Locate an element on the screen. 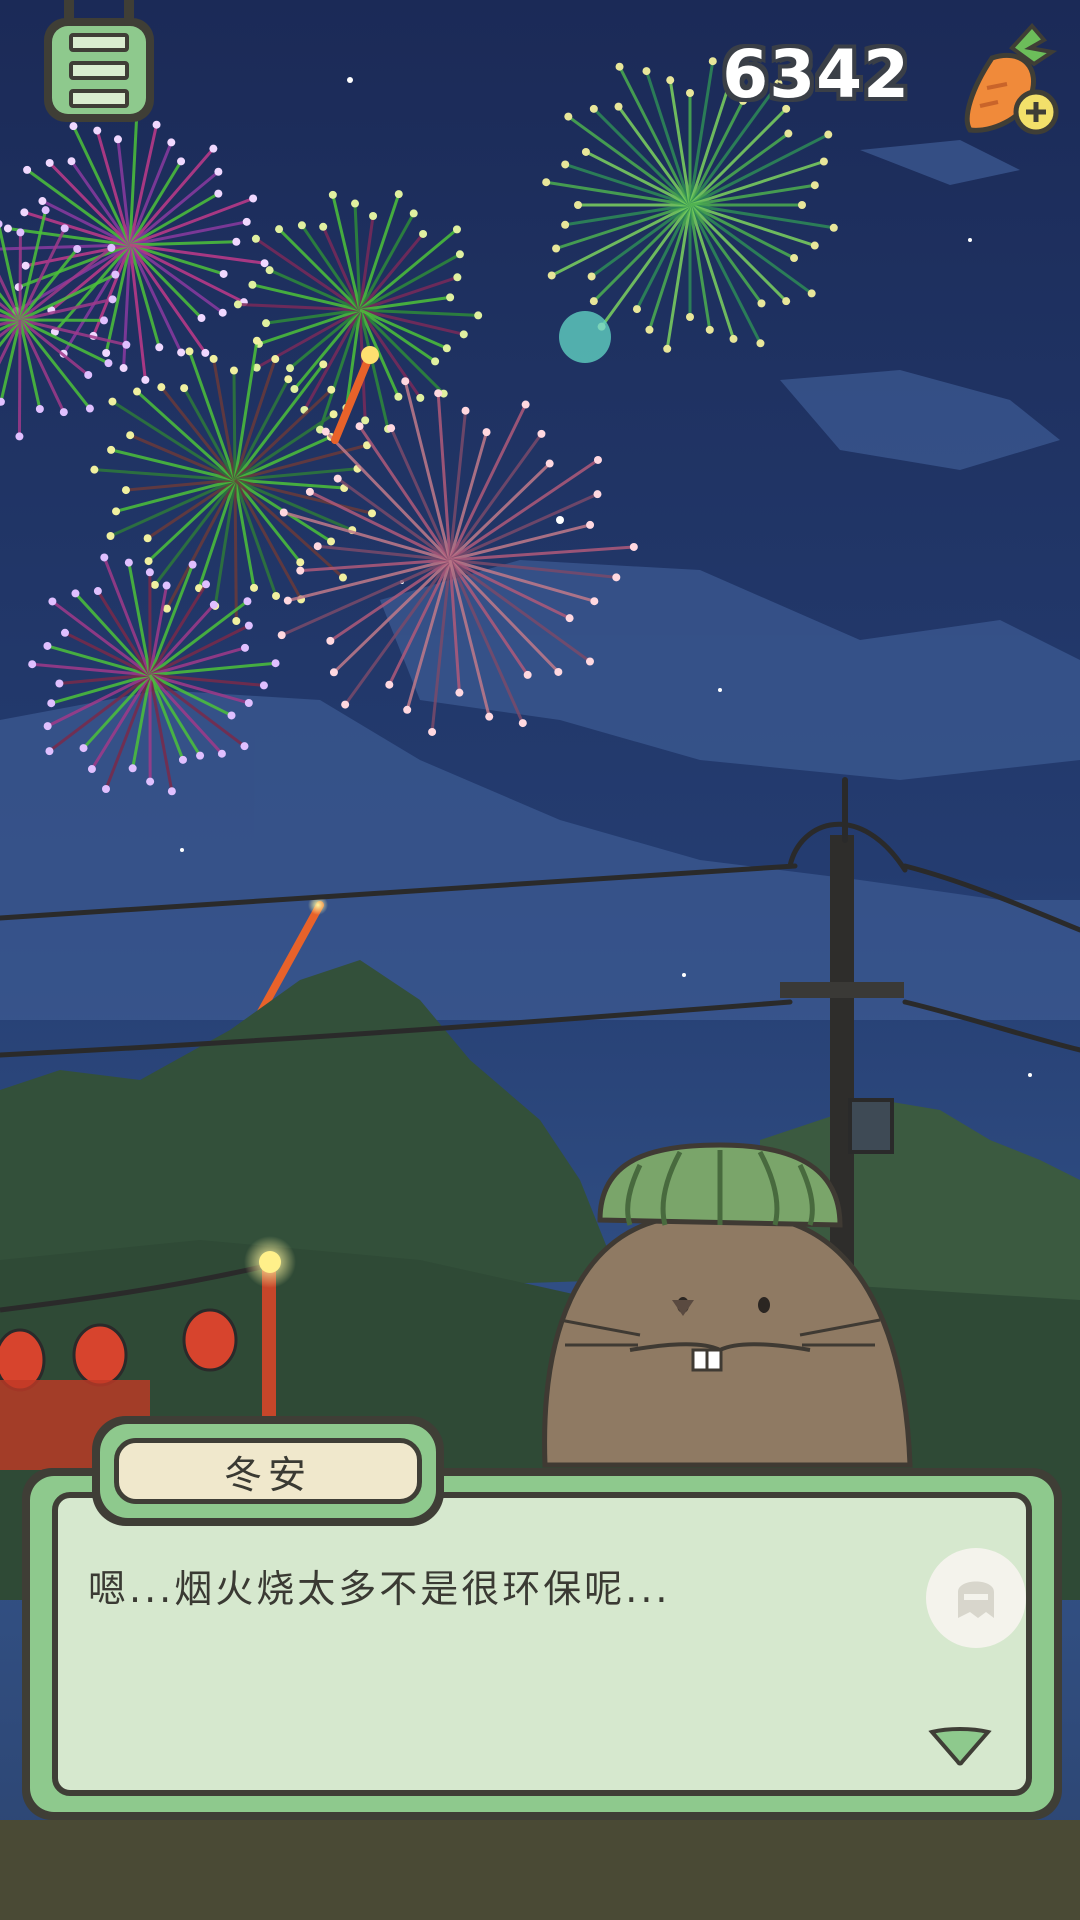  ground is located at coordinates (540, 1870).